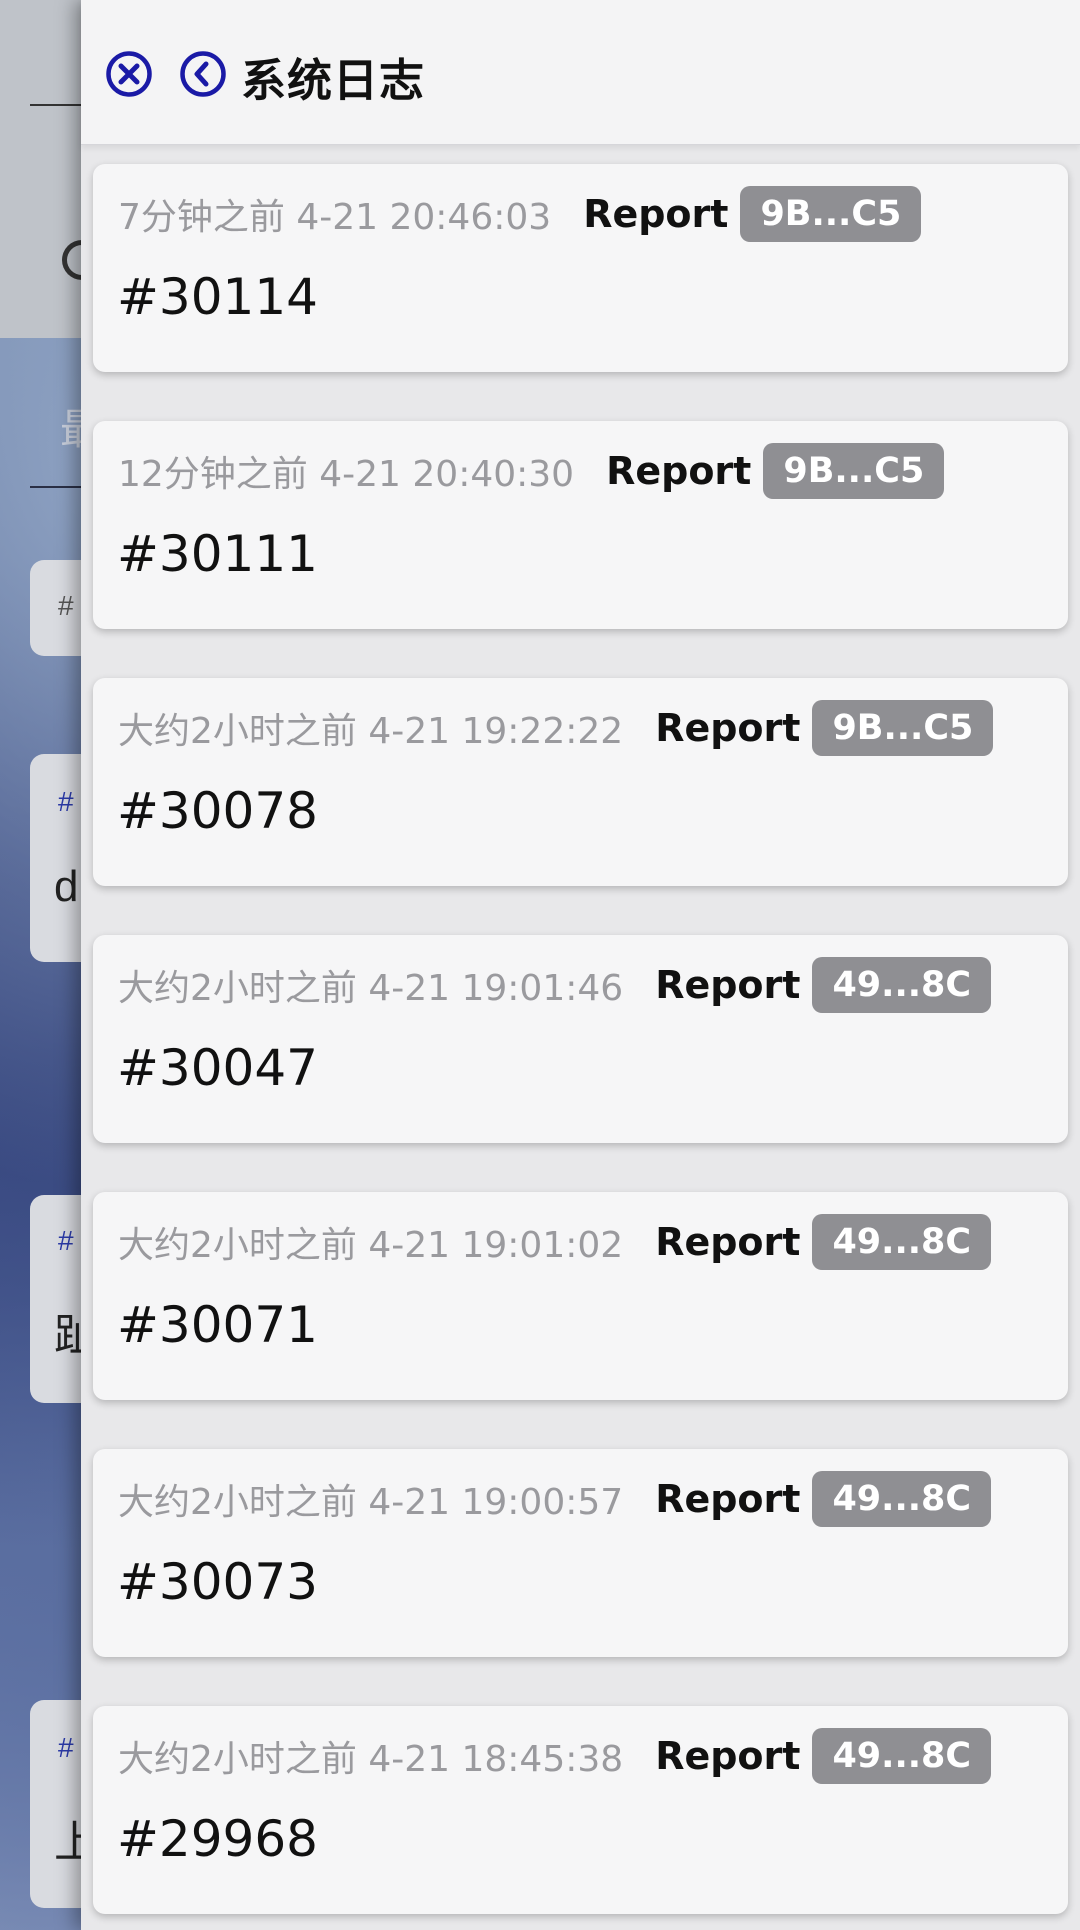  I want to click on back-circle-icon, so click(203, 74).